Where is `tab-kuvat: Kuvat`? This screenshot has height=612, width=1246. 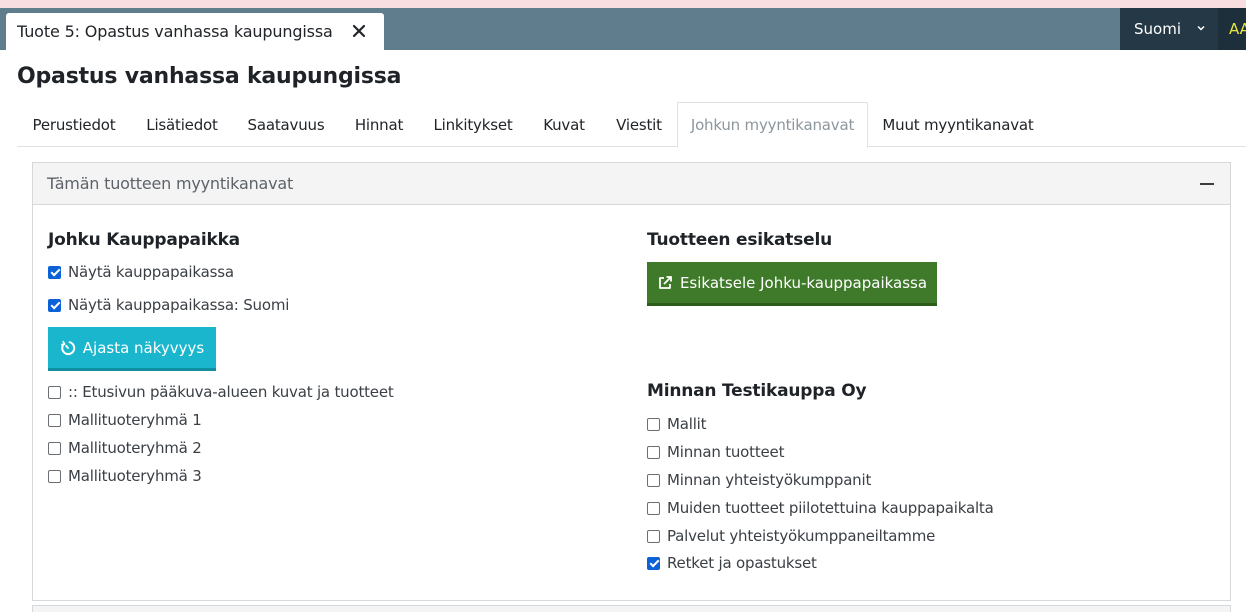 tab-kuvat: Kuvat is located at coordinates (564, 124).